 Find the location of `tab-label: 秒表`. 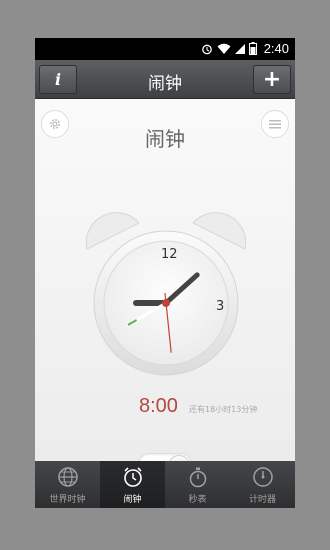

tab-label: 秒表 is located at coordinates (197, 500).